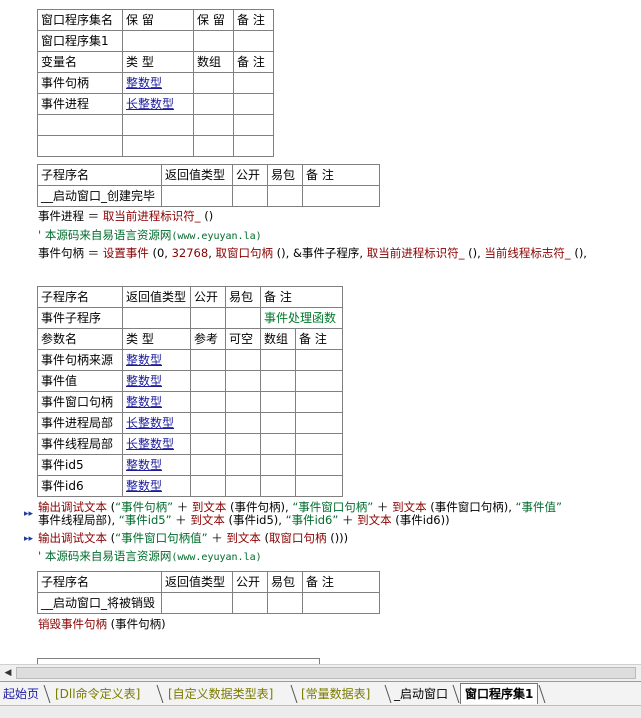 The height and width of the screenshot is (718, 641). What do you see at coordinates (80, 423) in the screenshot?
I see `param-name: 事件进程局部` at bounding box center [80, 423].